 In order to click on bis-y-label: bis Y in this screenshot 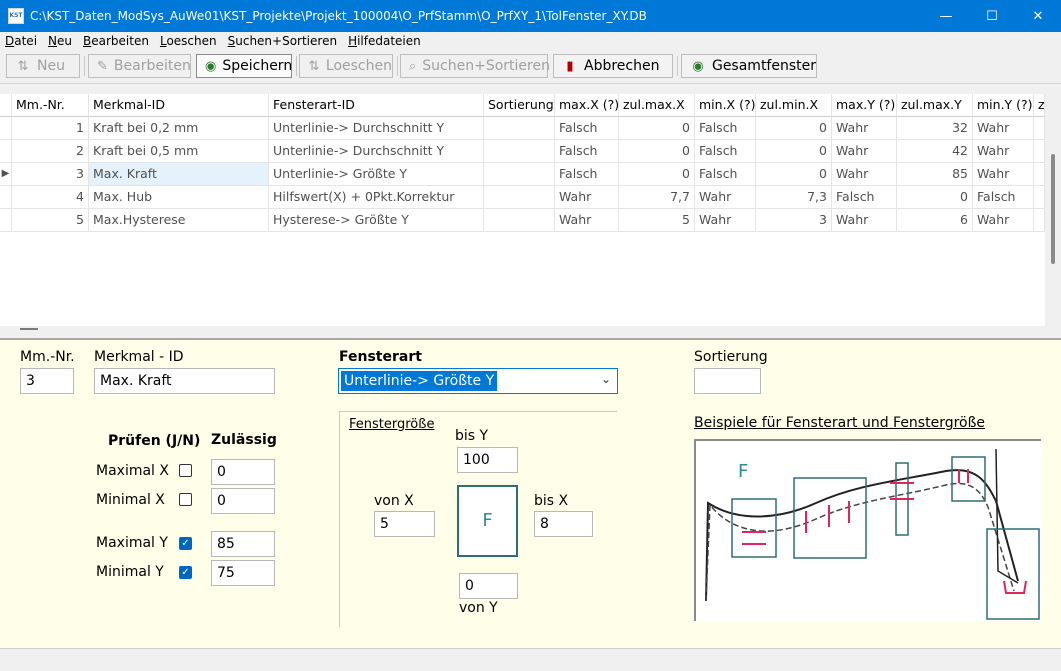, I will do `click(472, 436)`.